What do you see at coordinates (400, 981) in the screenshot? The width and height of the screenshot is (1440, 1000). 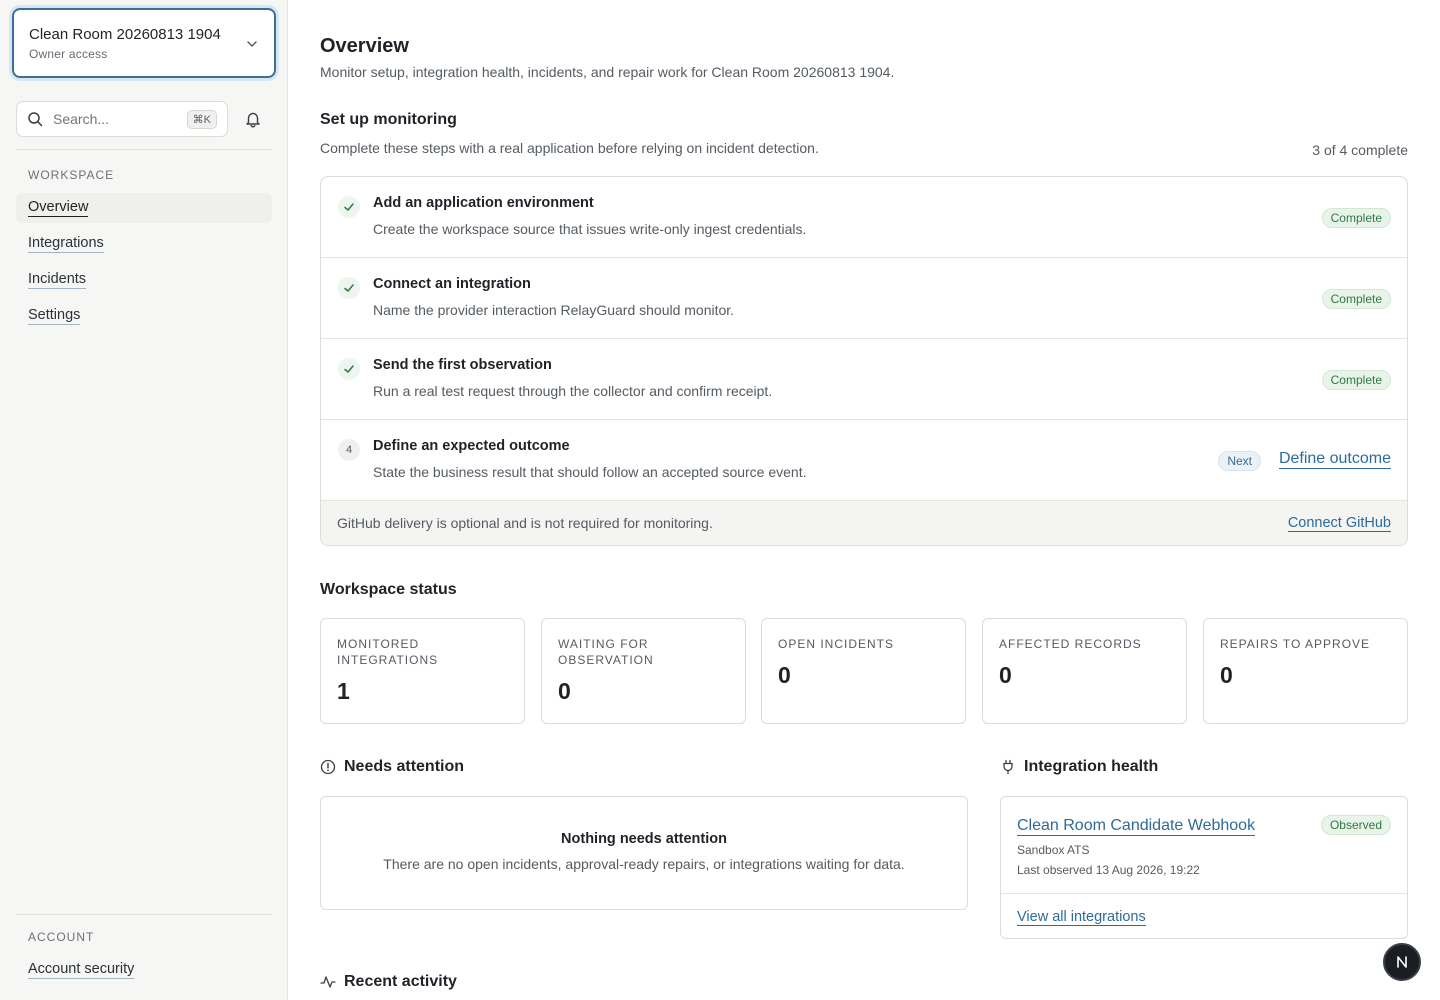 I see `recent-activity-title: Recent activity` at bounding box center [400, 981].